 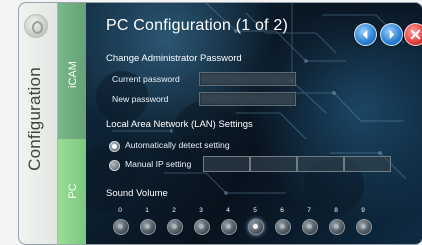 I want to click on sound-level-label: 4, so click(x=228, y=210).